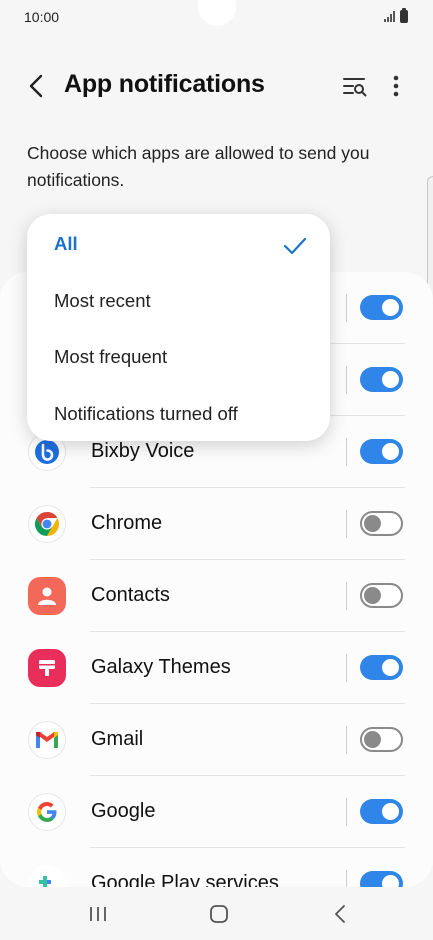  I want to click on list-item: Gmail, so click(216, 740).